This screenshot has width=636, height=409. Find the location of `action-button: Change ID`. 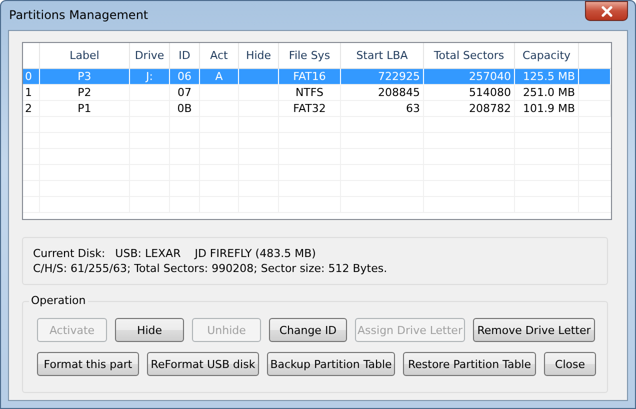

action-button: Change ID is located at coordinates (308, 330).